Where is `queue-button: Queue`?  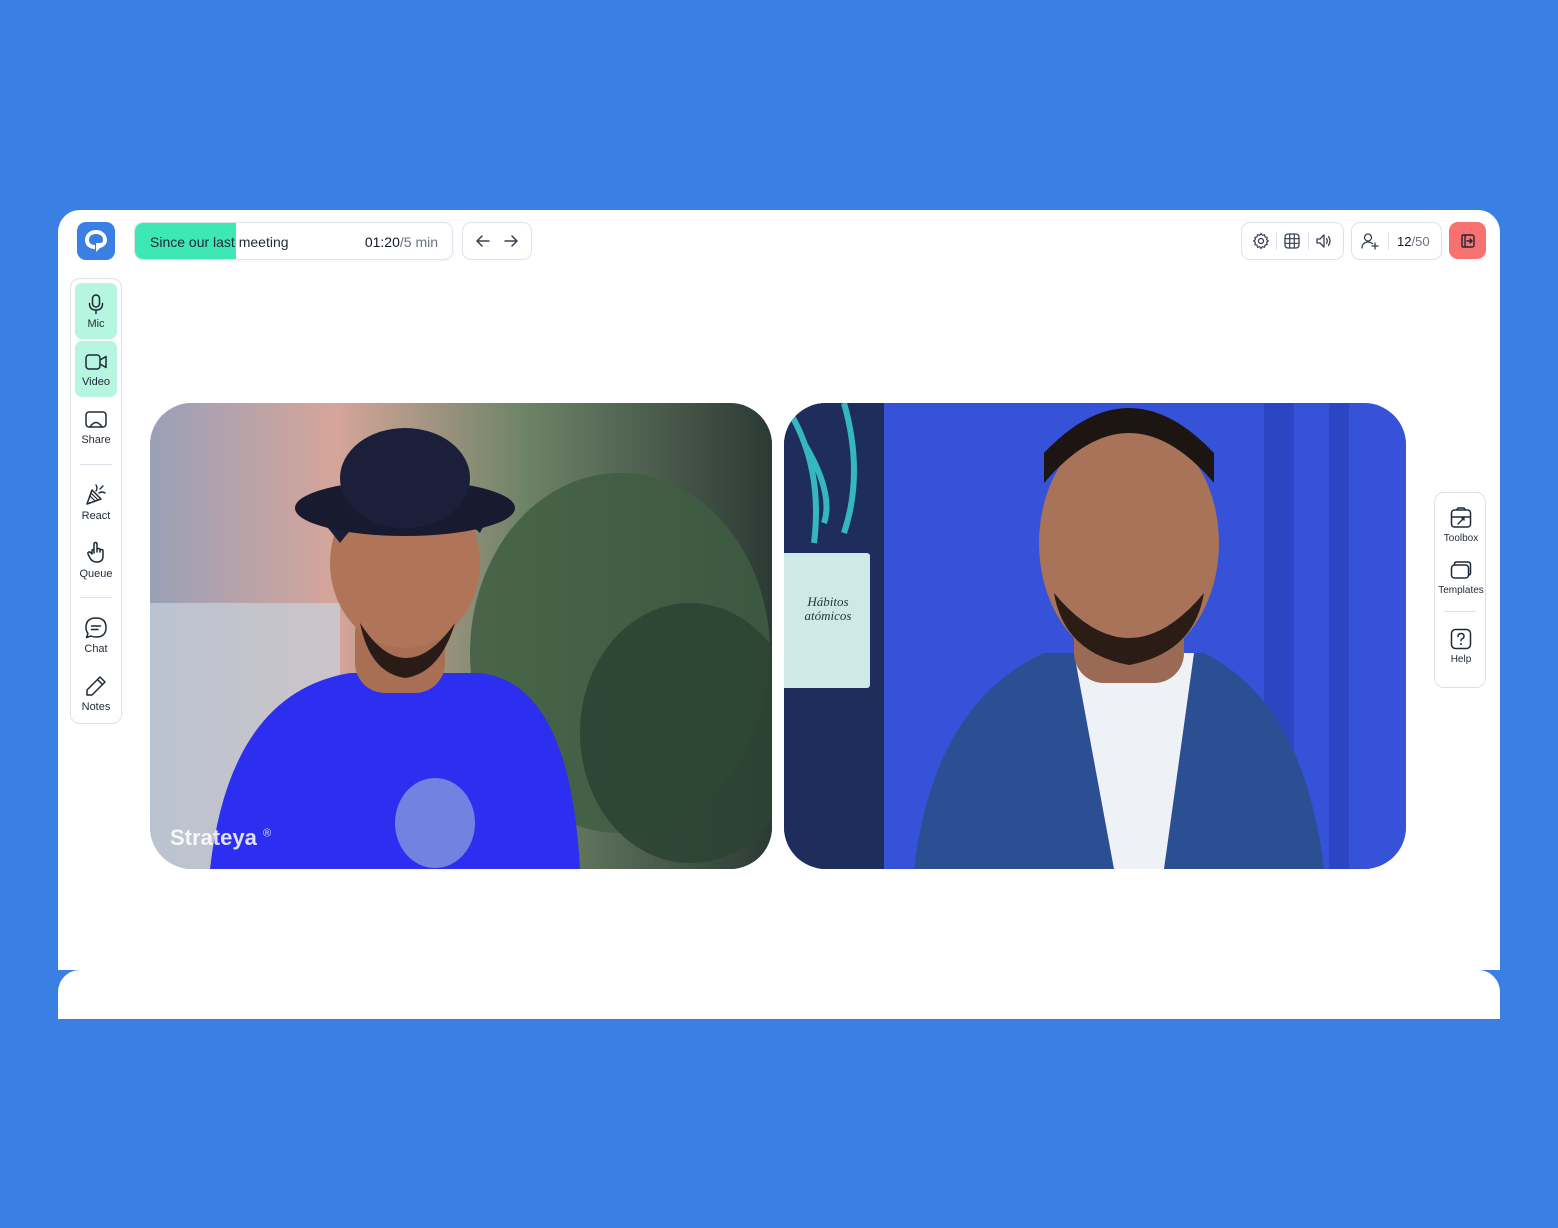
queue-button: Queue is located at coordinates (96, 560).